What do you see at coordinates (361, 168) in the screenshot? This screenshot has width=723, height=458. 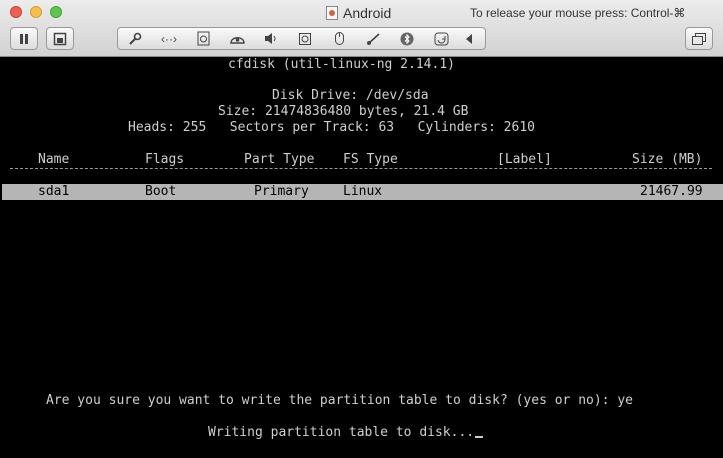 I see `header-separator` at bounding box center [361, 168].